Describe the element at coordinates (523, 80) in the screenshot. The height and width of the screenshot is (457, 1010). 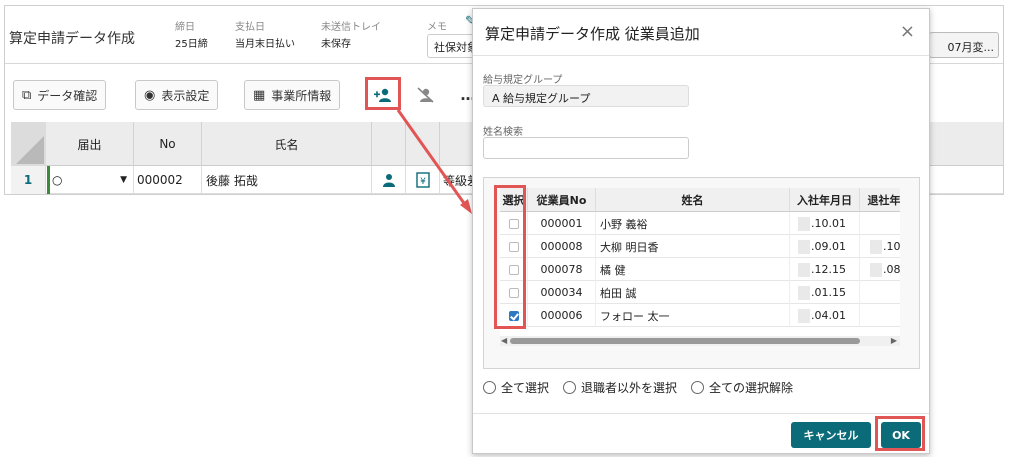
I see `group-label: 給与規定グループ` at that location.